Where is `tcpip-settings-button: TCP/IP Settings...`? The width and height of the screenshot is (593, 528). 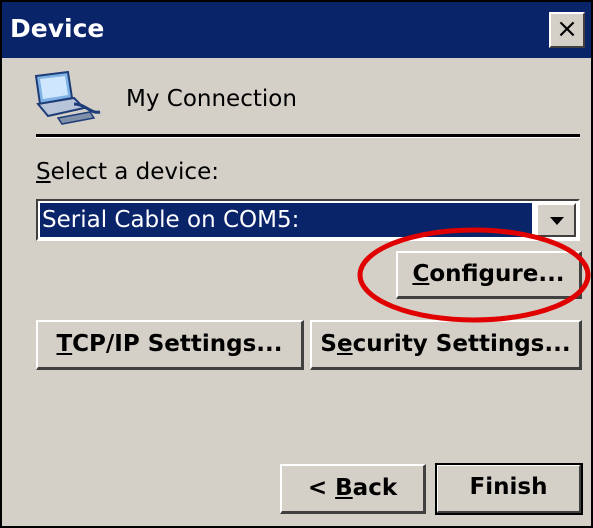
tcpip-settings-button: TCP/IP Settings... is located at coordinates (170, 345).